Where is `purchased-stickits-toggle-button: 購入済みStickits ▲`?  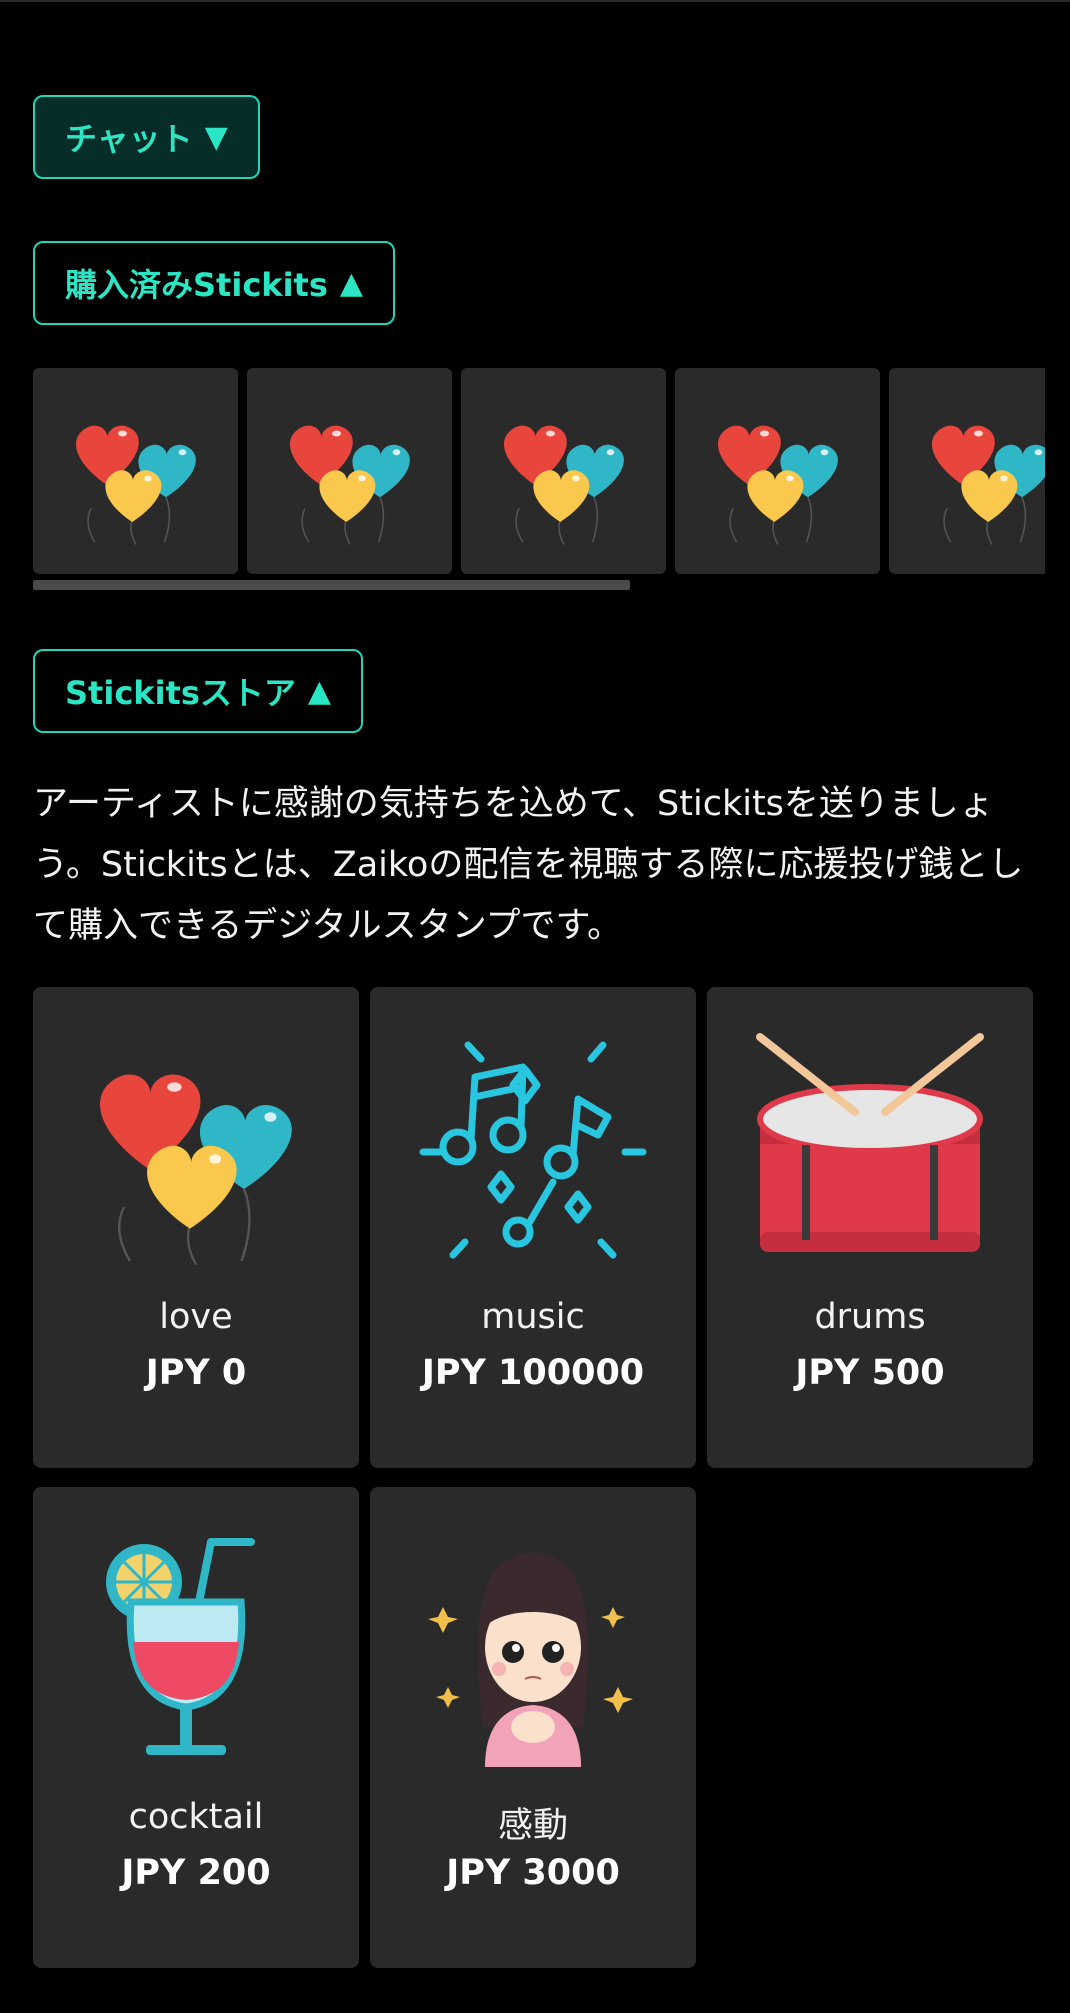 purchased-stickits-toggle-button: 購入済みStickits ▲ is located at coordinates (214, 283).